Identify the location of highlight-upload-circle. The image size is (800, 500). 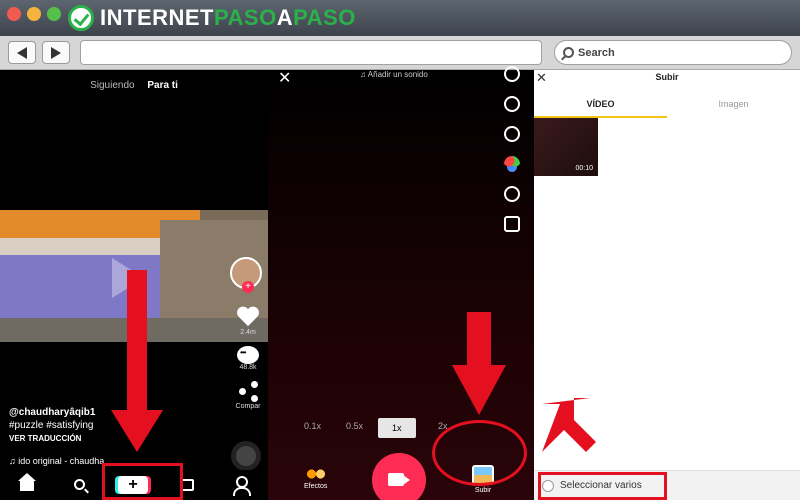
(479, 453).